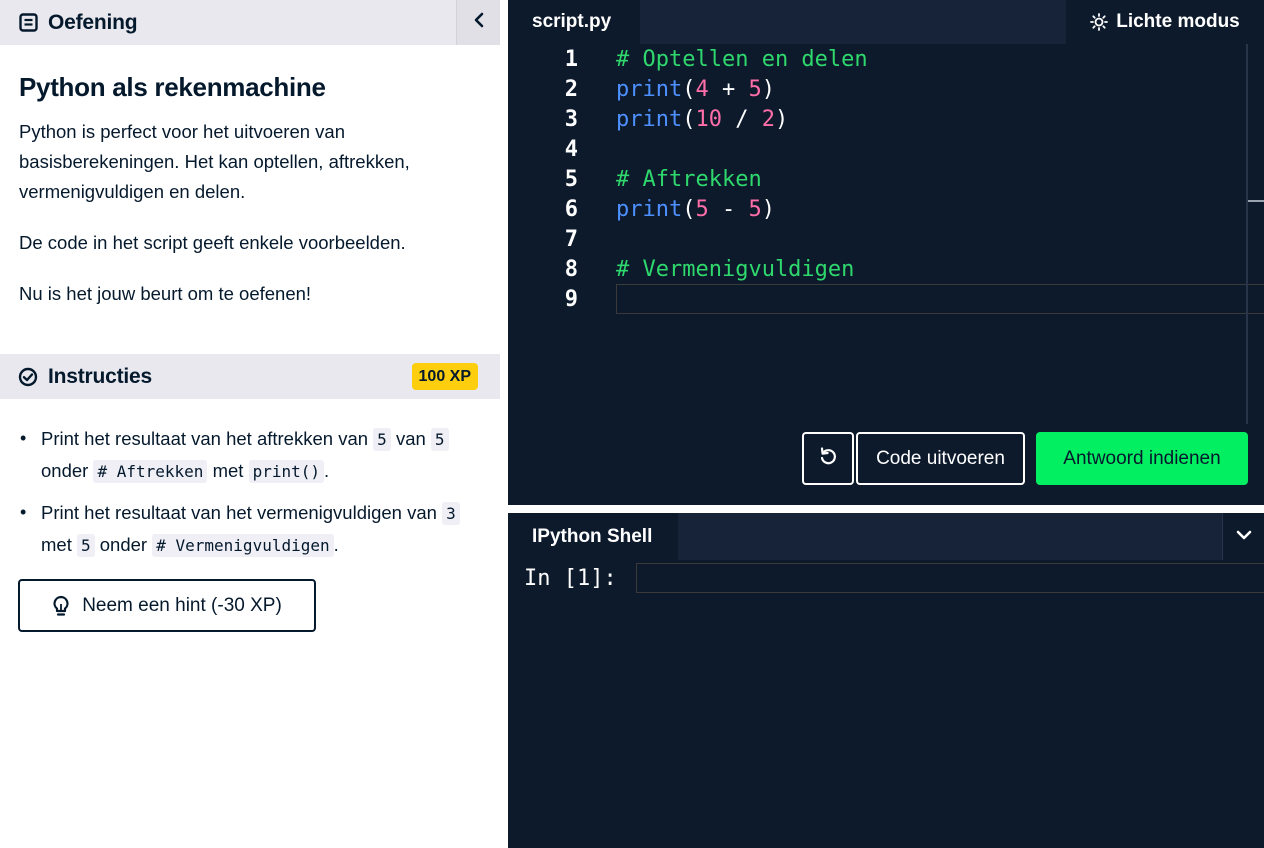 The height and width of the screenshot is (848, 1264). Describe the element at coordinates (28, 23) in the screenshot. I see `document-icon` at that location.